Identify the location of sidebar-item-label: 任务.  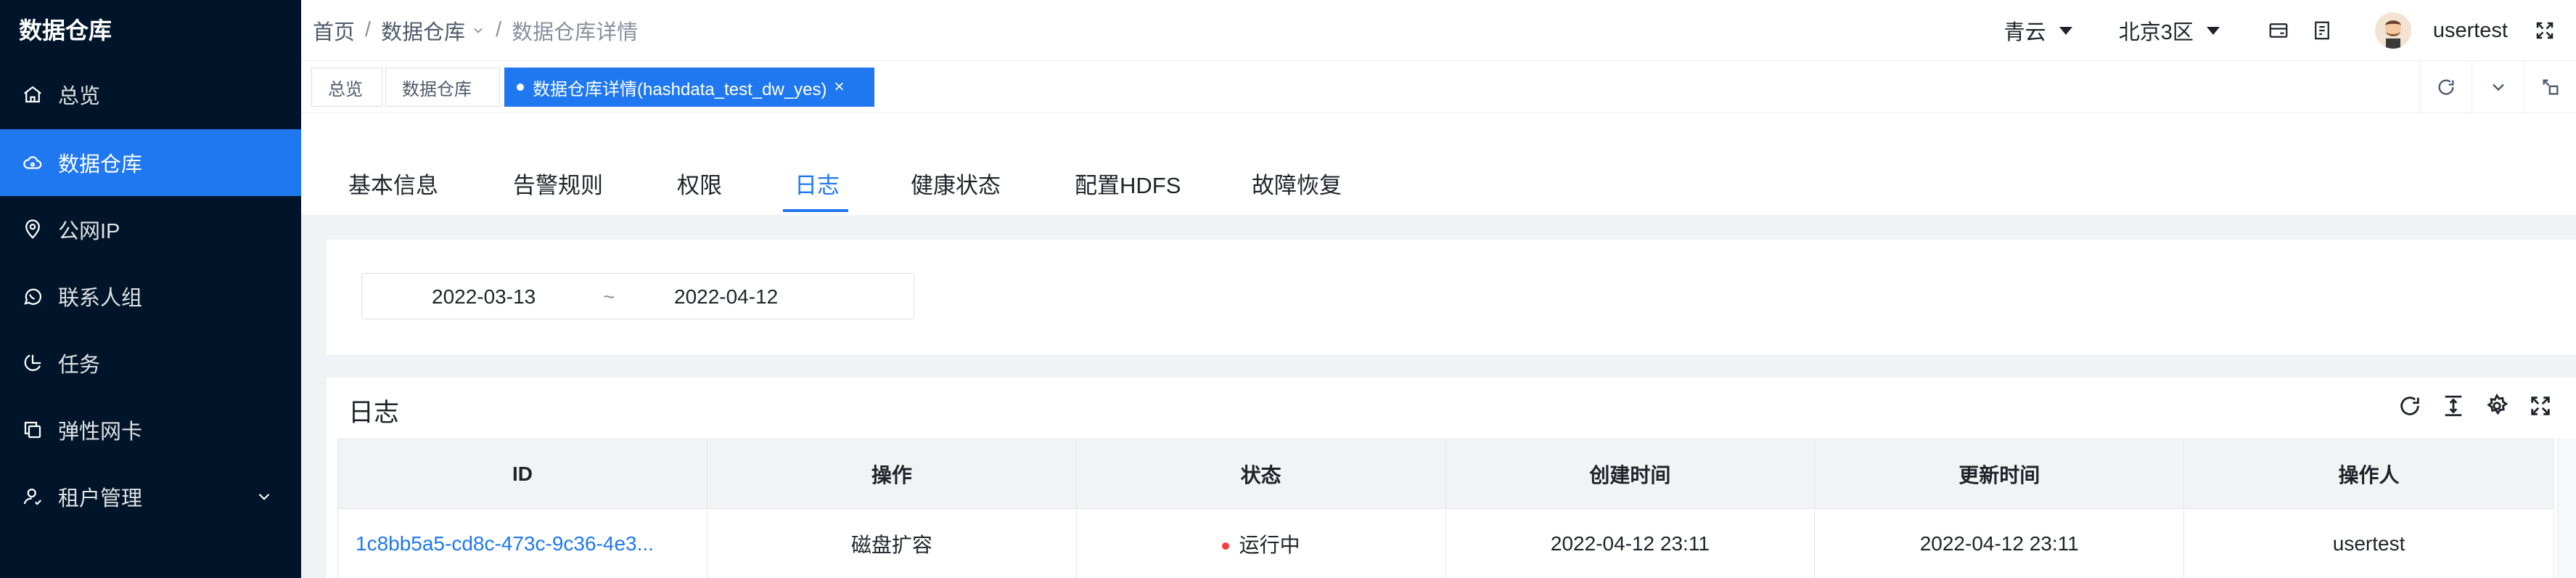
(79, 365).